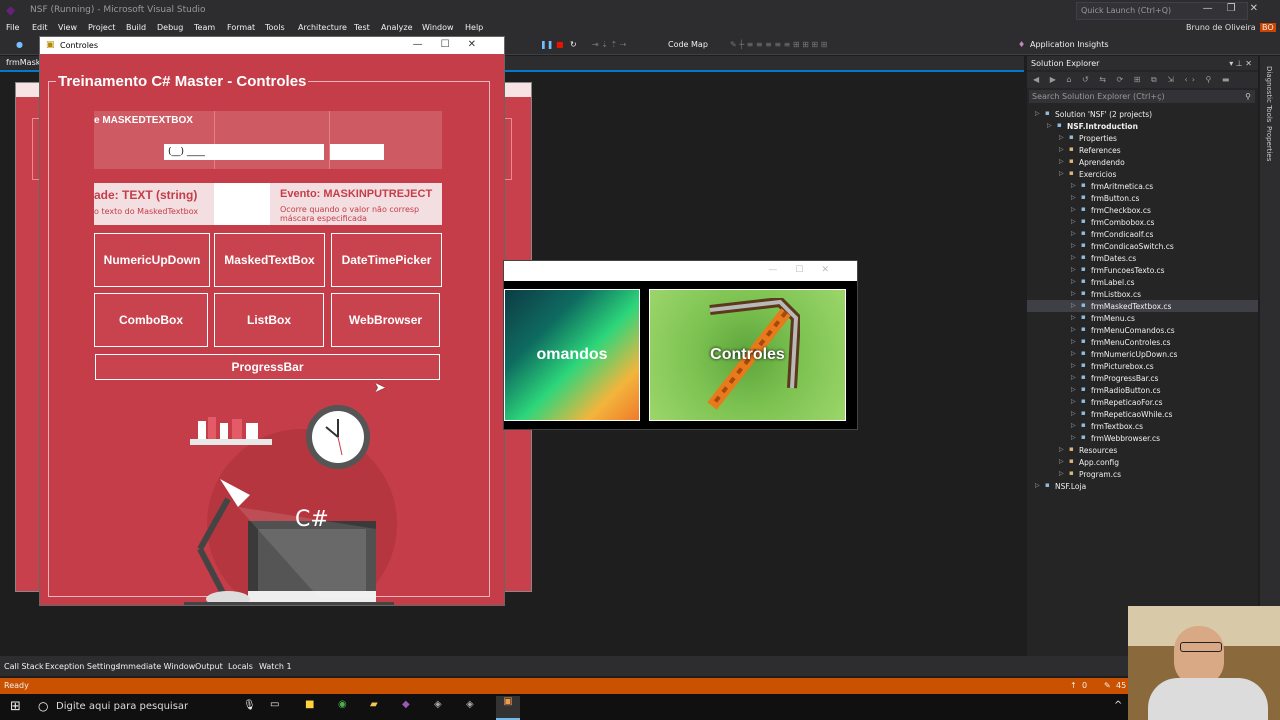 The width and height of the screenshot is (1280, 720). I want to click on tree-item: ▷ ▪ frmDates.cs, so click(1142, 258).